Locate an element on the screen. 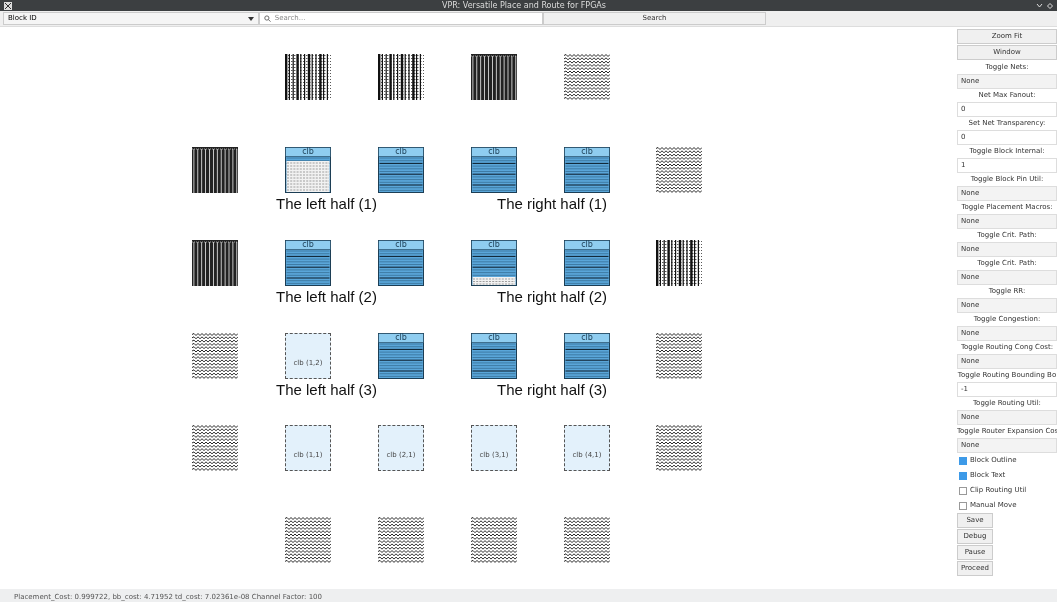 This screenshot has height=602, width=1057. caret-icon is located at coordinates (251, 18).